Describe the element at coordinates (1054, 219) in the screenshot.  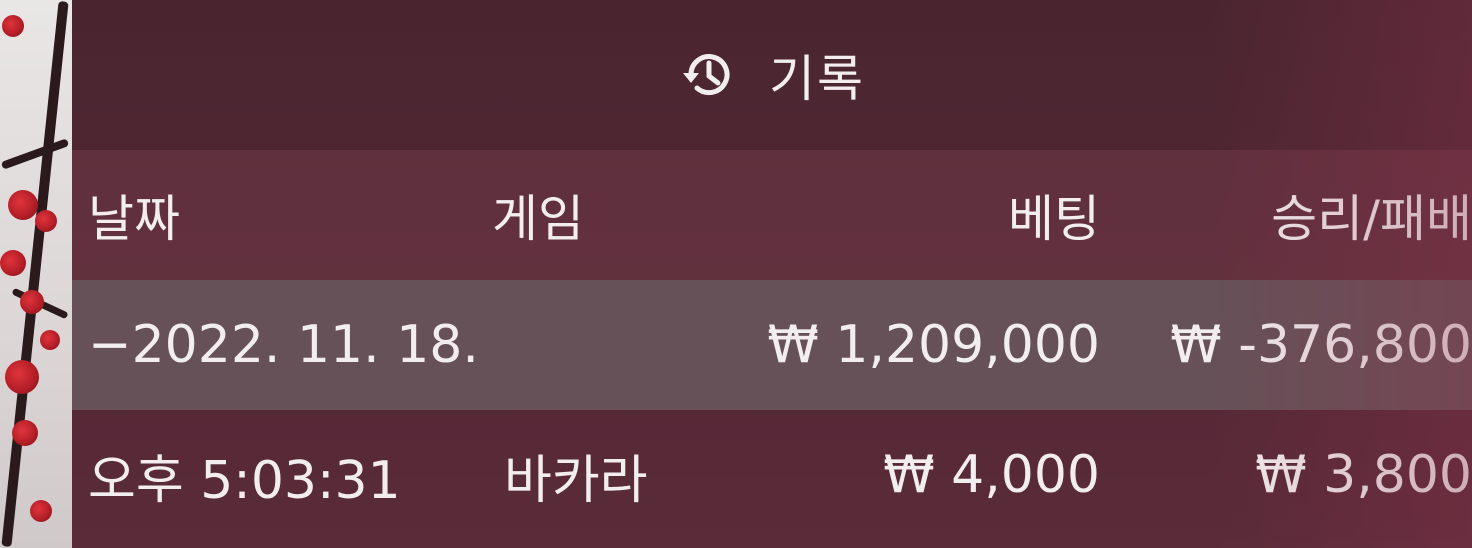
I see `column-header-bet: 베팅` at that location.